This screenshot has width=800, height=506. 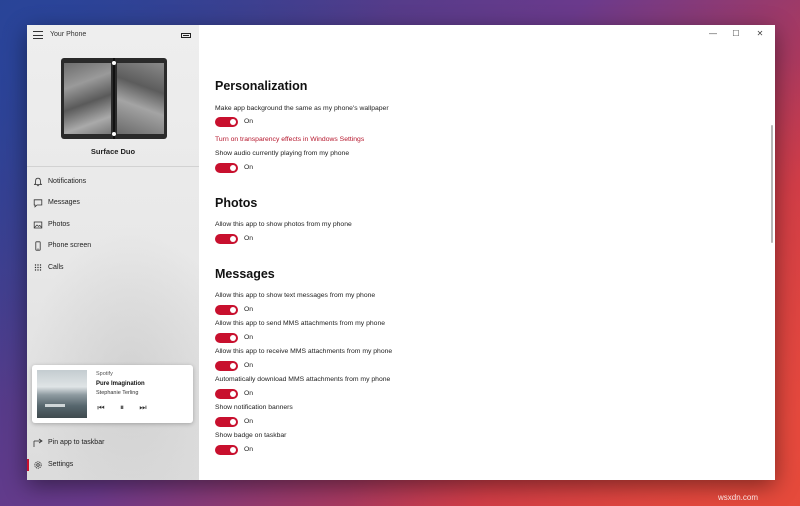 What do you see at coordinates (64, 202) in the screenshot?
I see `nav-label-messages: Messages` at bounding box center [64, 202].